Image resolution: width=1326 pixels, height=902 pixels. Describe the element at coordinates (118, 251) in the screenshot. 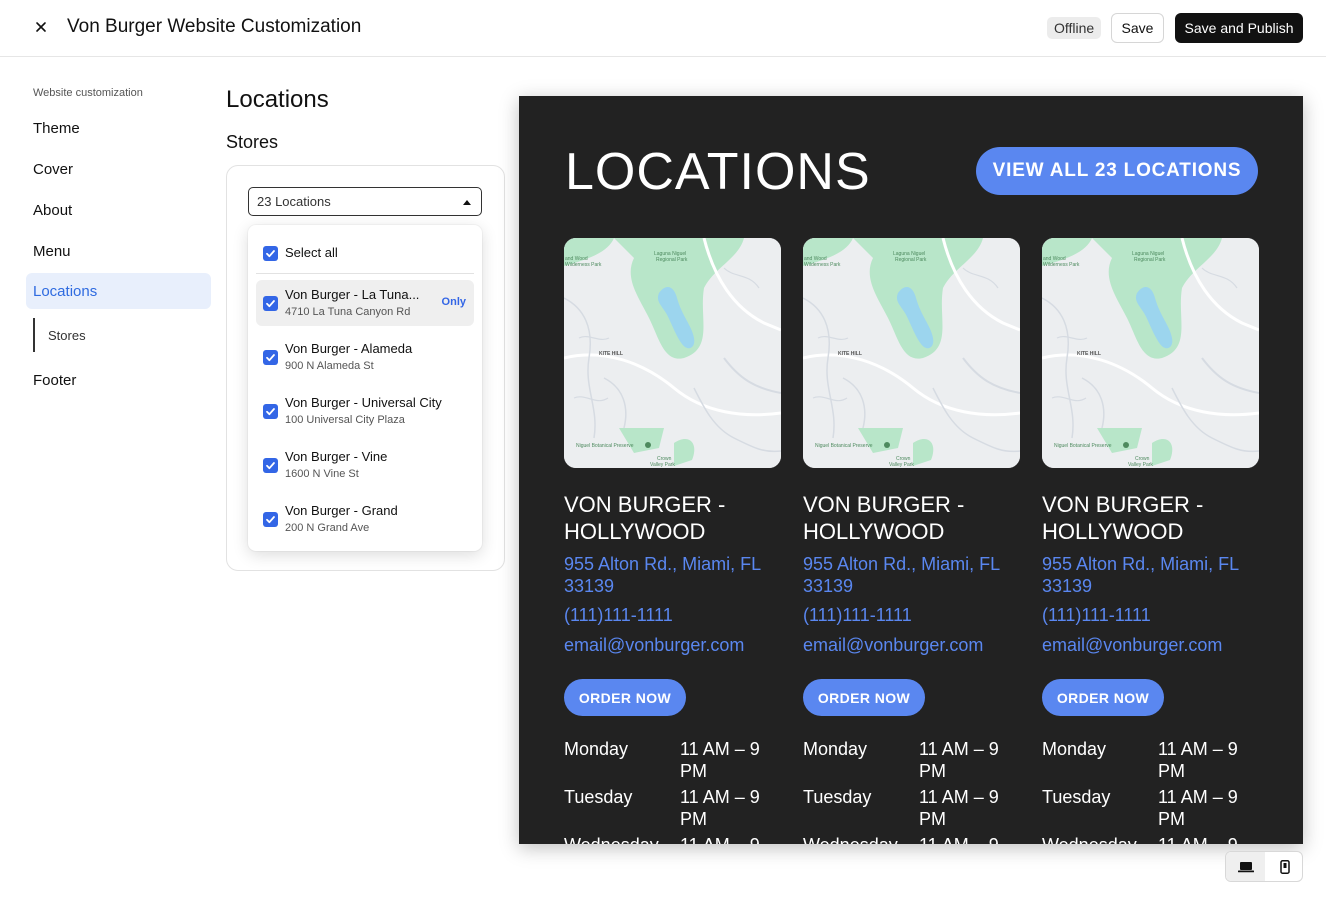

I see `sidebar-item-menu: Menu` at that location.